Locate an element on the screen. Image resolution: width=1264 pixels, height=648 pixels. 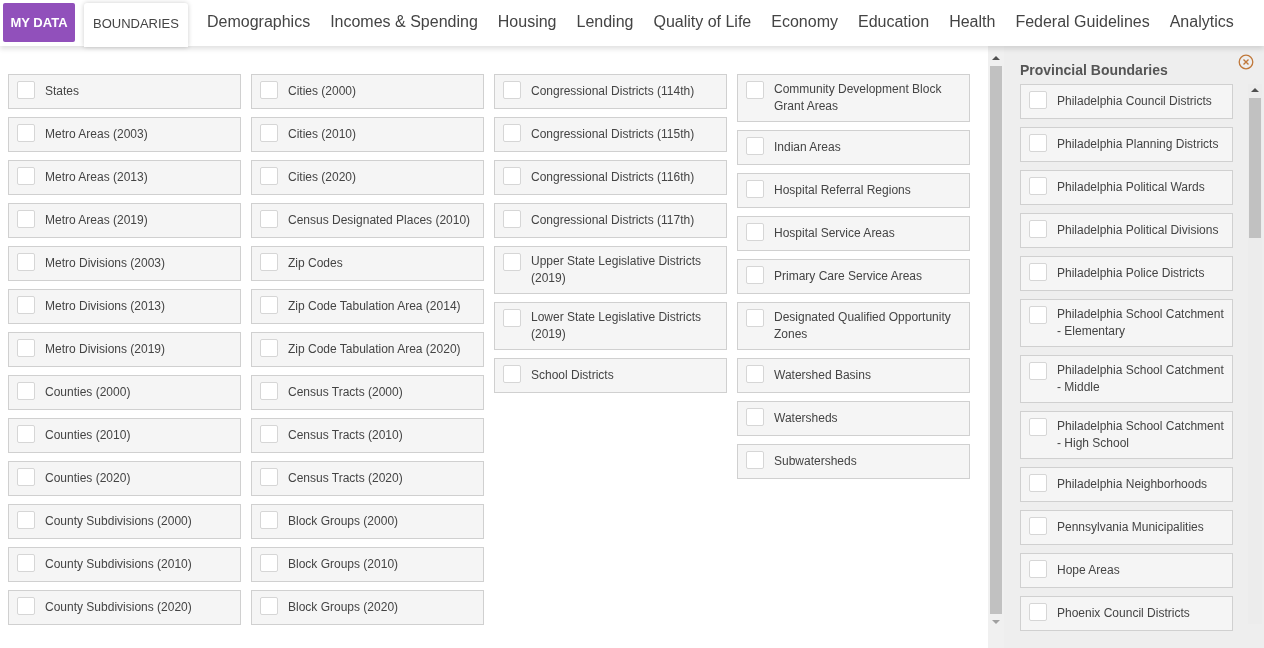
boundary-option: Block Groups (2020) is located at coordinates (367, 607).